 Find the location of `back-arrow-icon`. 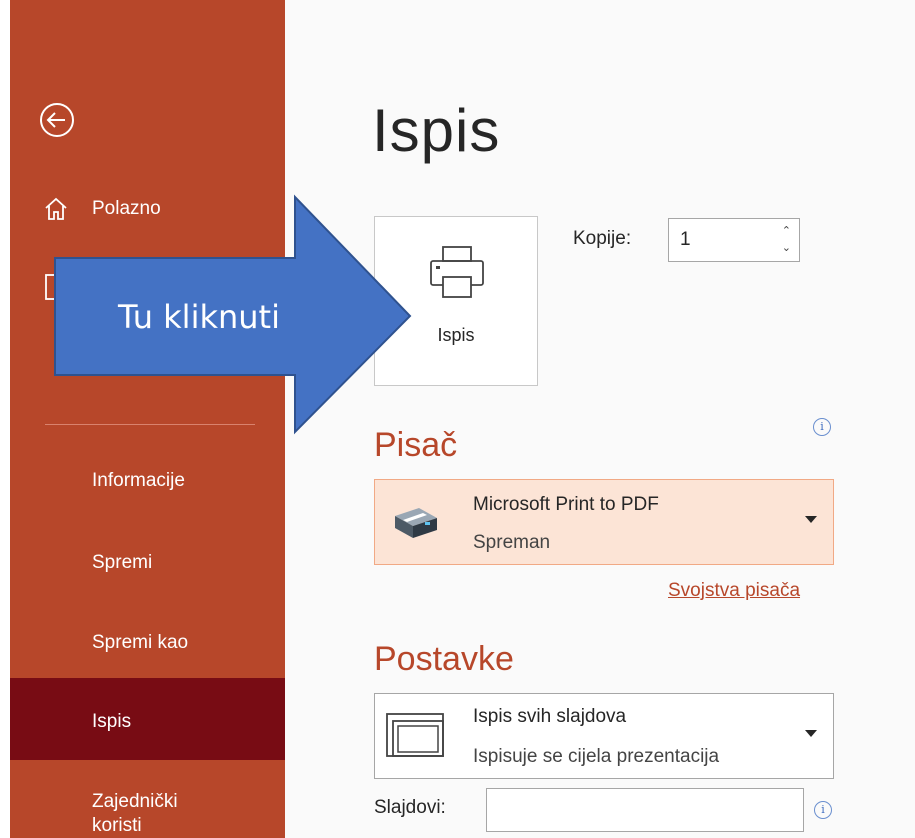

back-arrow-icon is located at coordinates (57, 120).